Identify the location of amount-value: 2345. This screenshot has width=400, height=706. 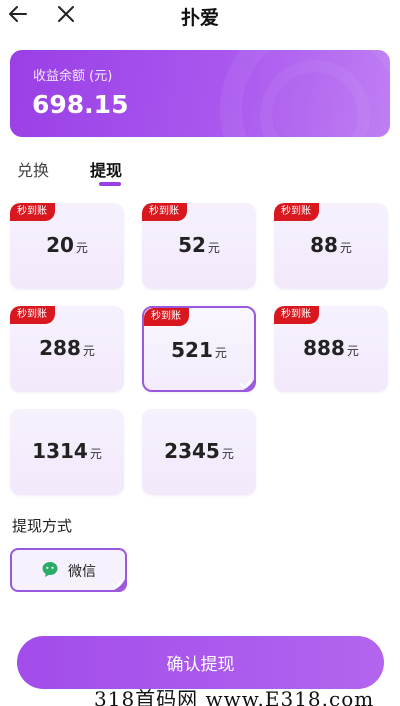
(192, 451).